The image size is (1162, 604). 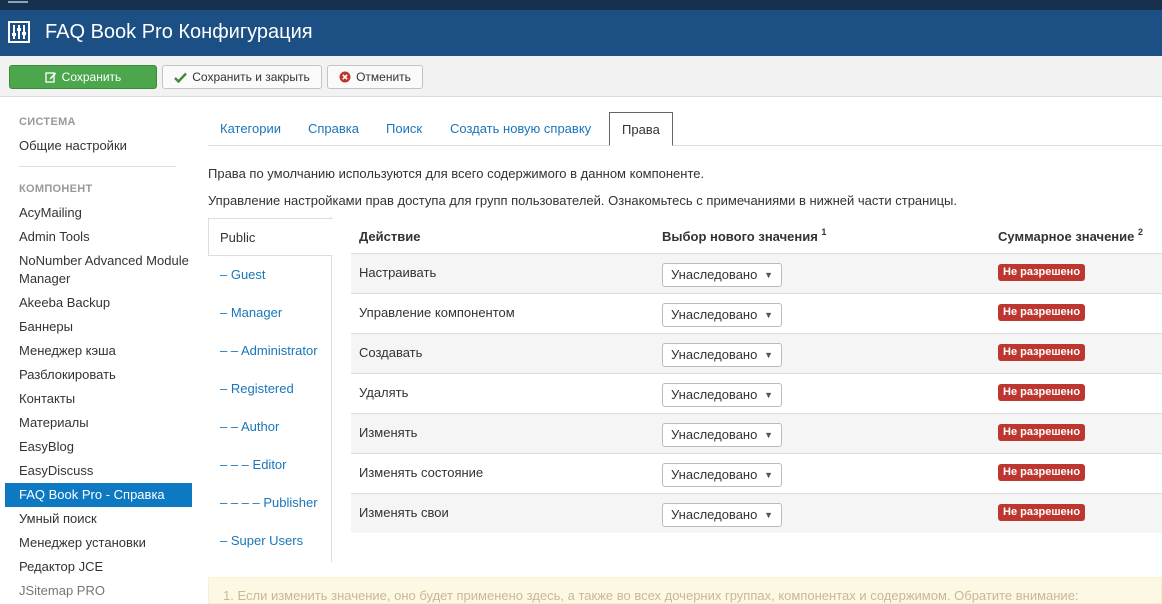 What do you see at coordinates (581, 76) in the screenshot?
I see `toolbar: Сохранить Сохранить и закрыть Отменить` at bounding box center [581, 76].